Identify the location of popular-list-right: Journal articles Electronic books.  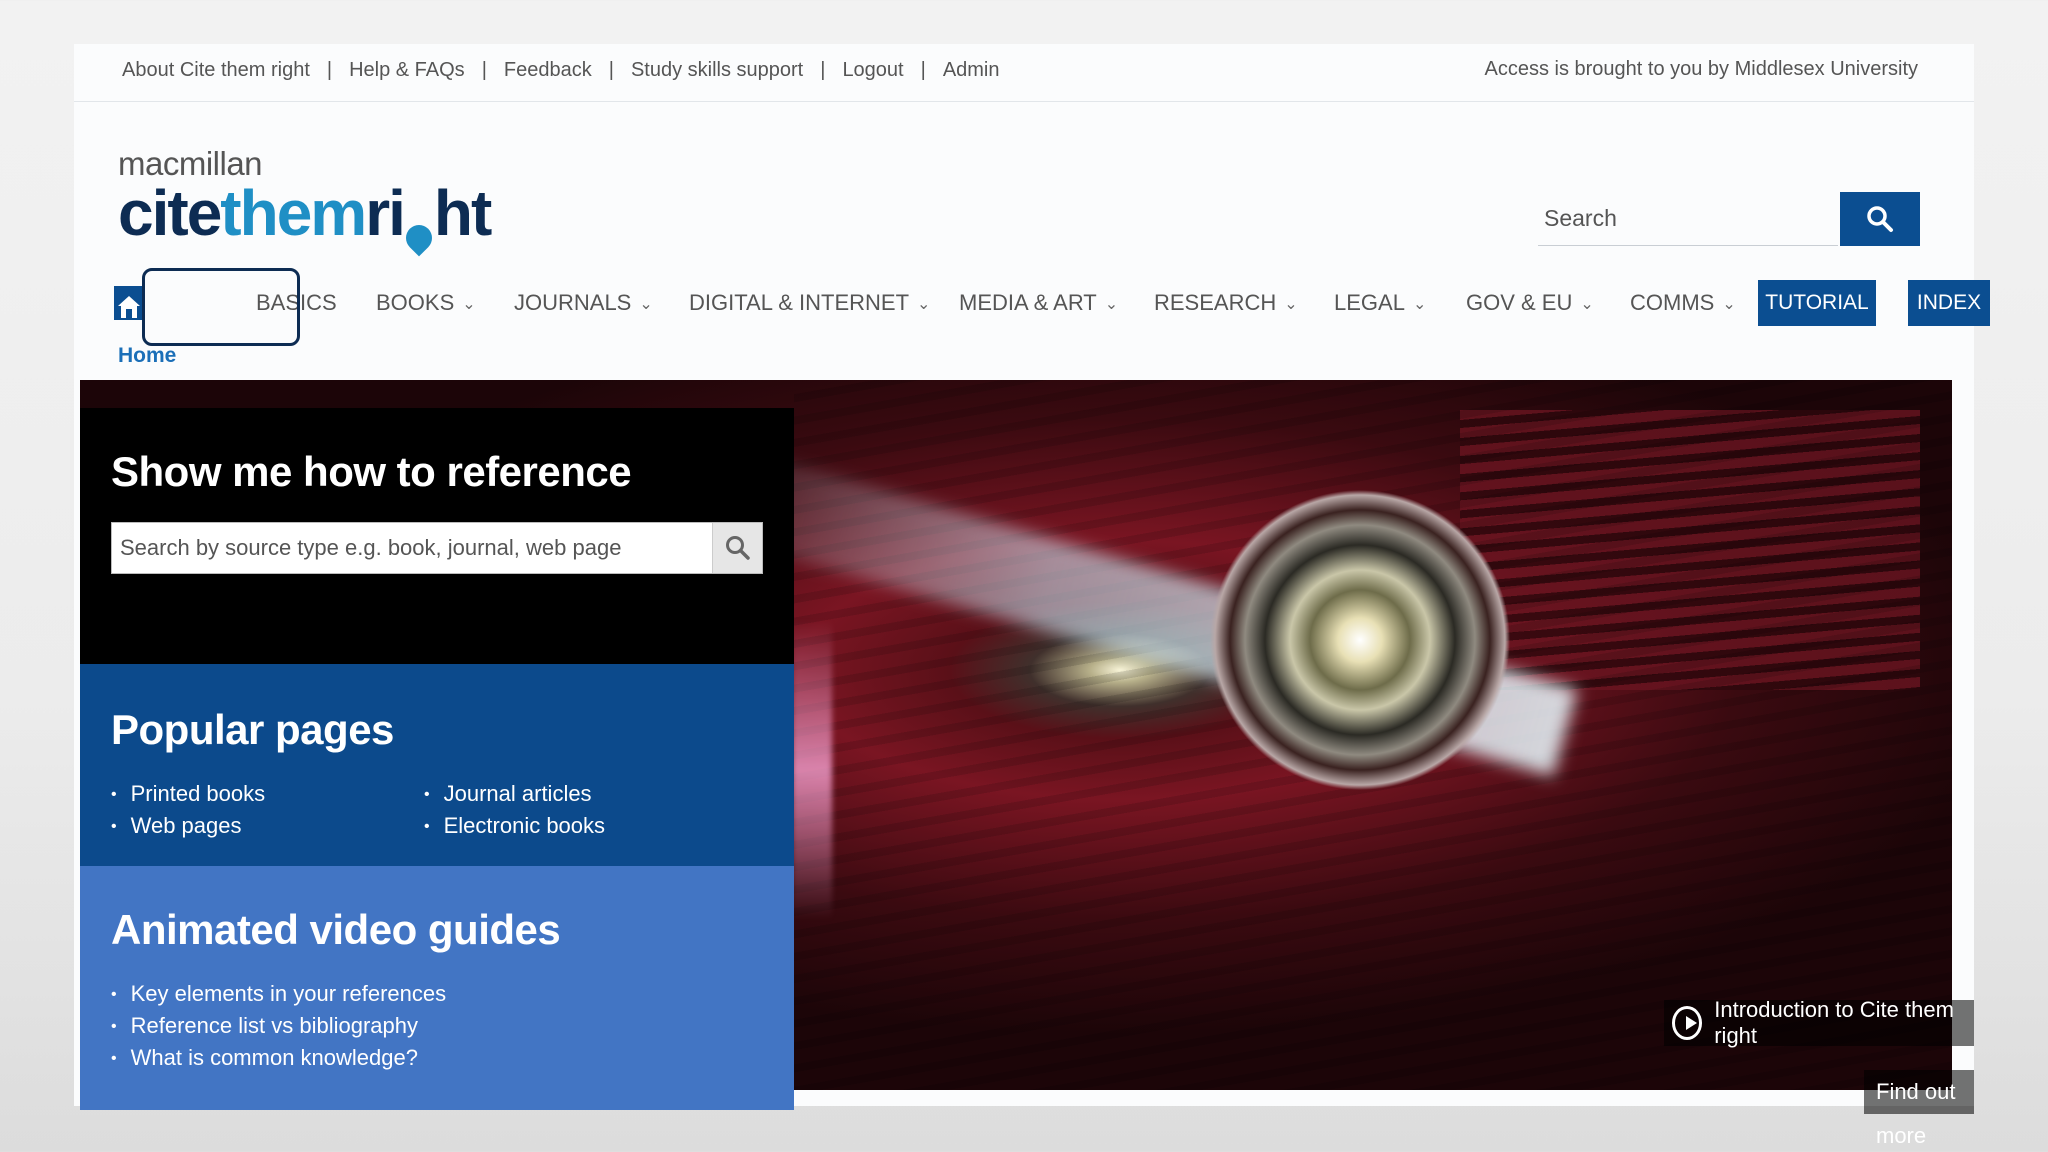
(514, 810).